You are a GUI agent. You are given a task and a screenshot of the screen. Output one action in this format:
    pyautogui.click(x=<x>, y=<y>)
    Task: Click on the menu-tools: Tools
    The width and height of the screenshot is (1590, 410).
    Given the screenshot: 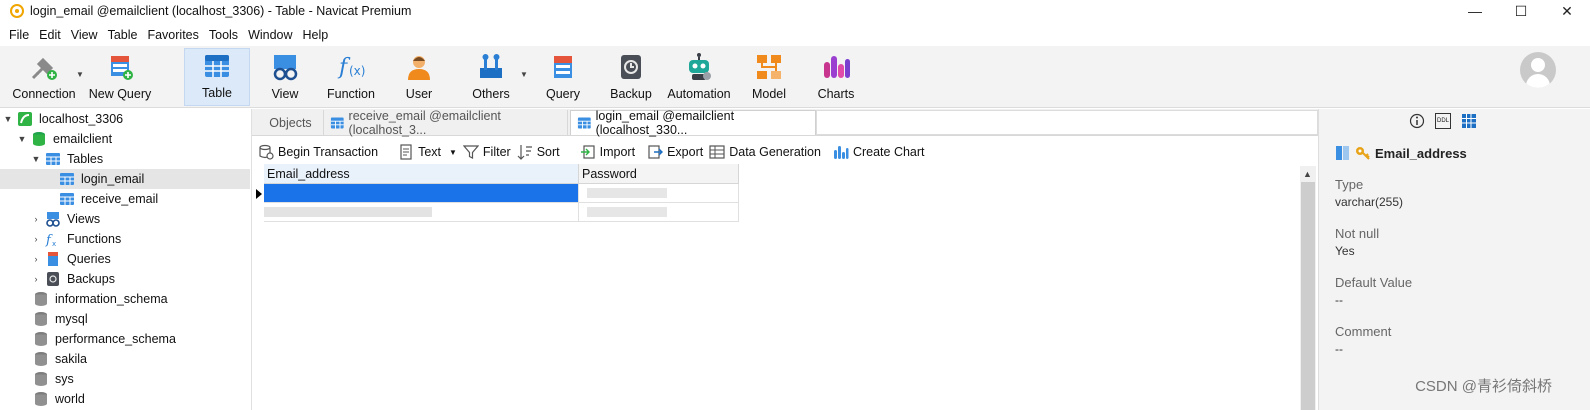 What is the action you would take?
    pyautogui.click(x=223, y=35)
    